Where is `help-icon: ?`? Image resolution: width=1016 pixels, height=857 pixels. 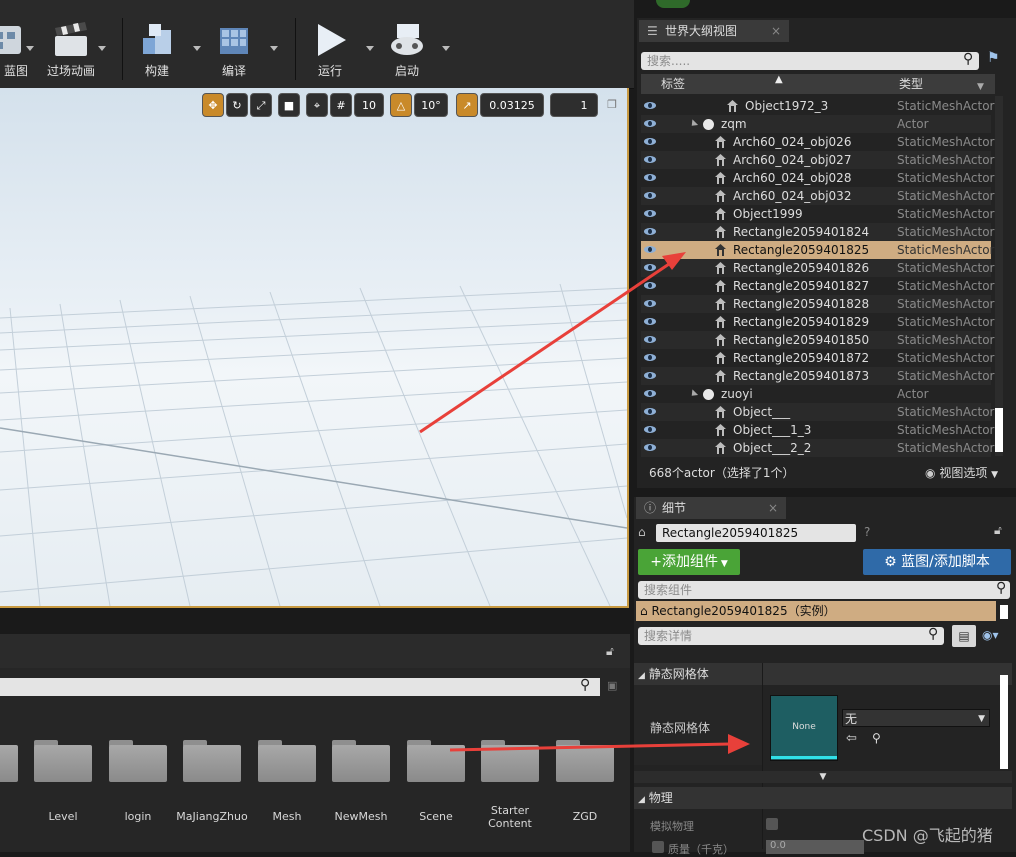 help-icon: ? is located at coordinates (867, 532).